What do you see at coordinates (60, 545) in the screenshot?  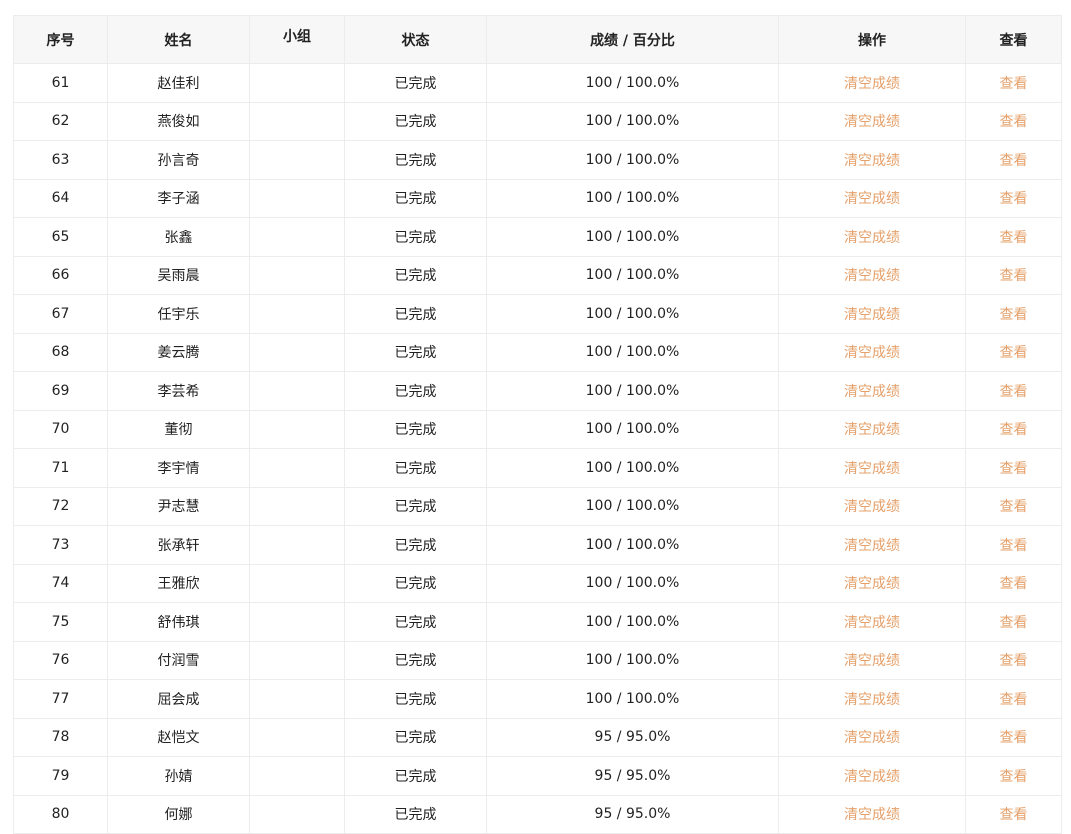 I see `row-index-cell: 73` at bounding box center [60, 545].